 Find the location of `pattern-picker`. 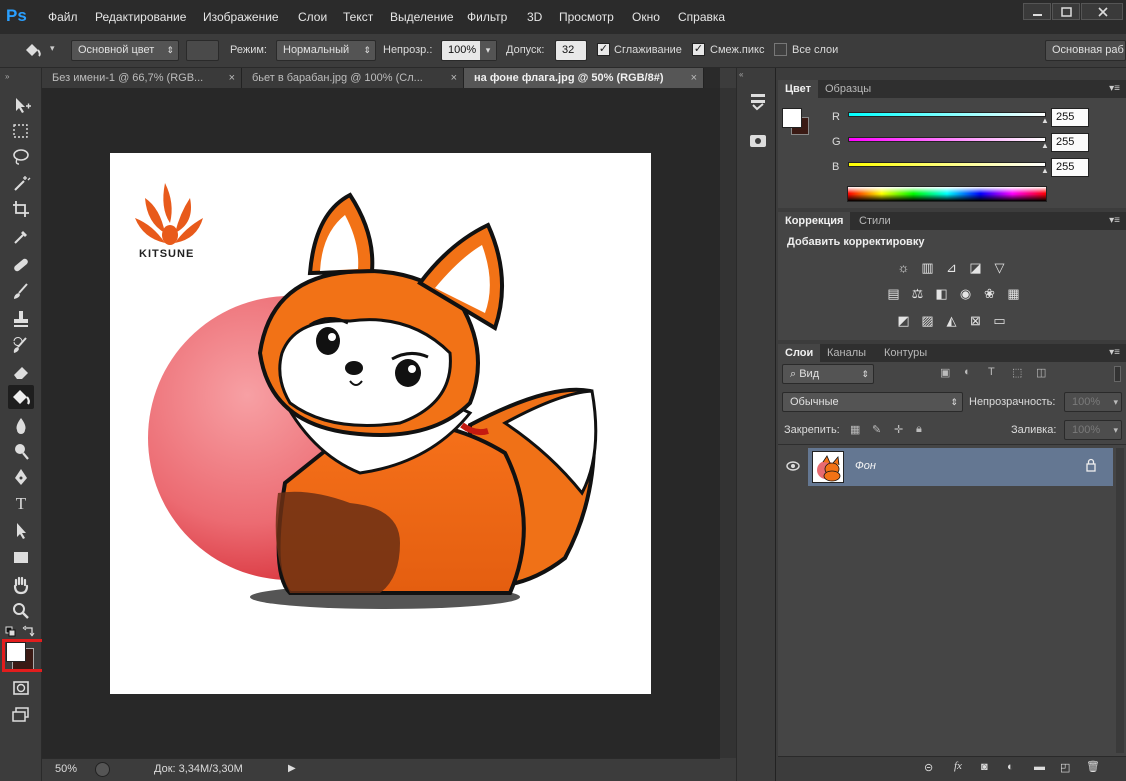

pattern-picker is located at coordinates (202, 50).